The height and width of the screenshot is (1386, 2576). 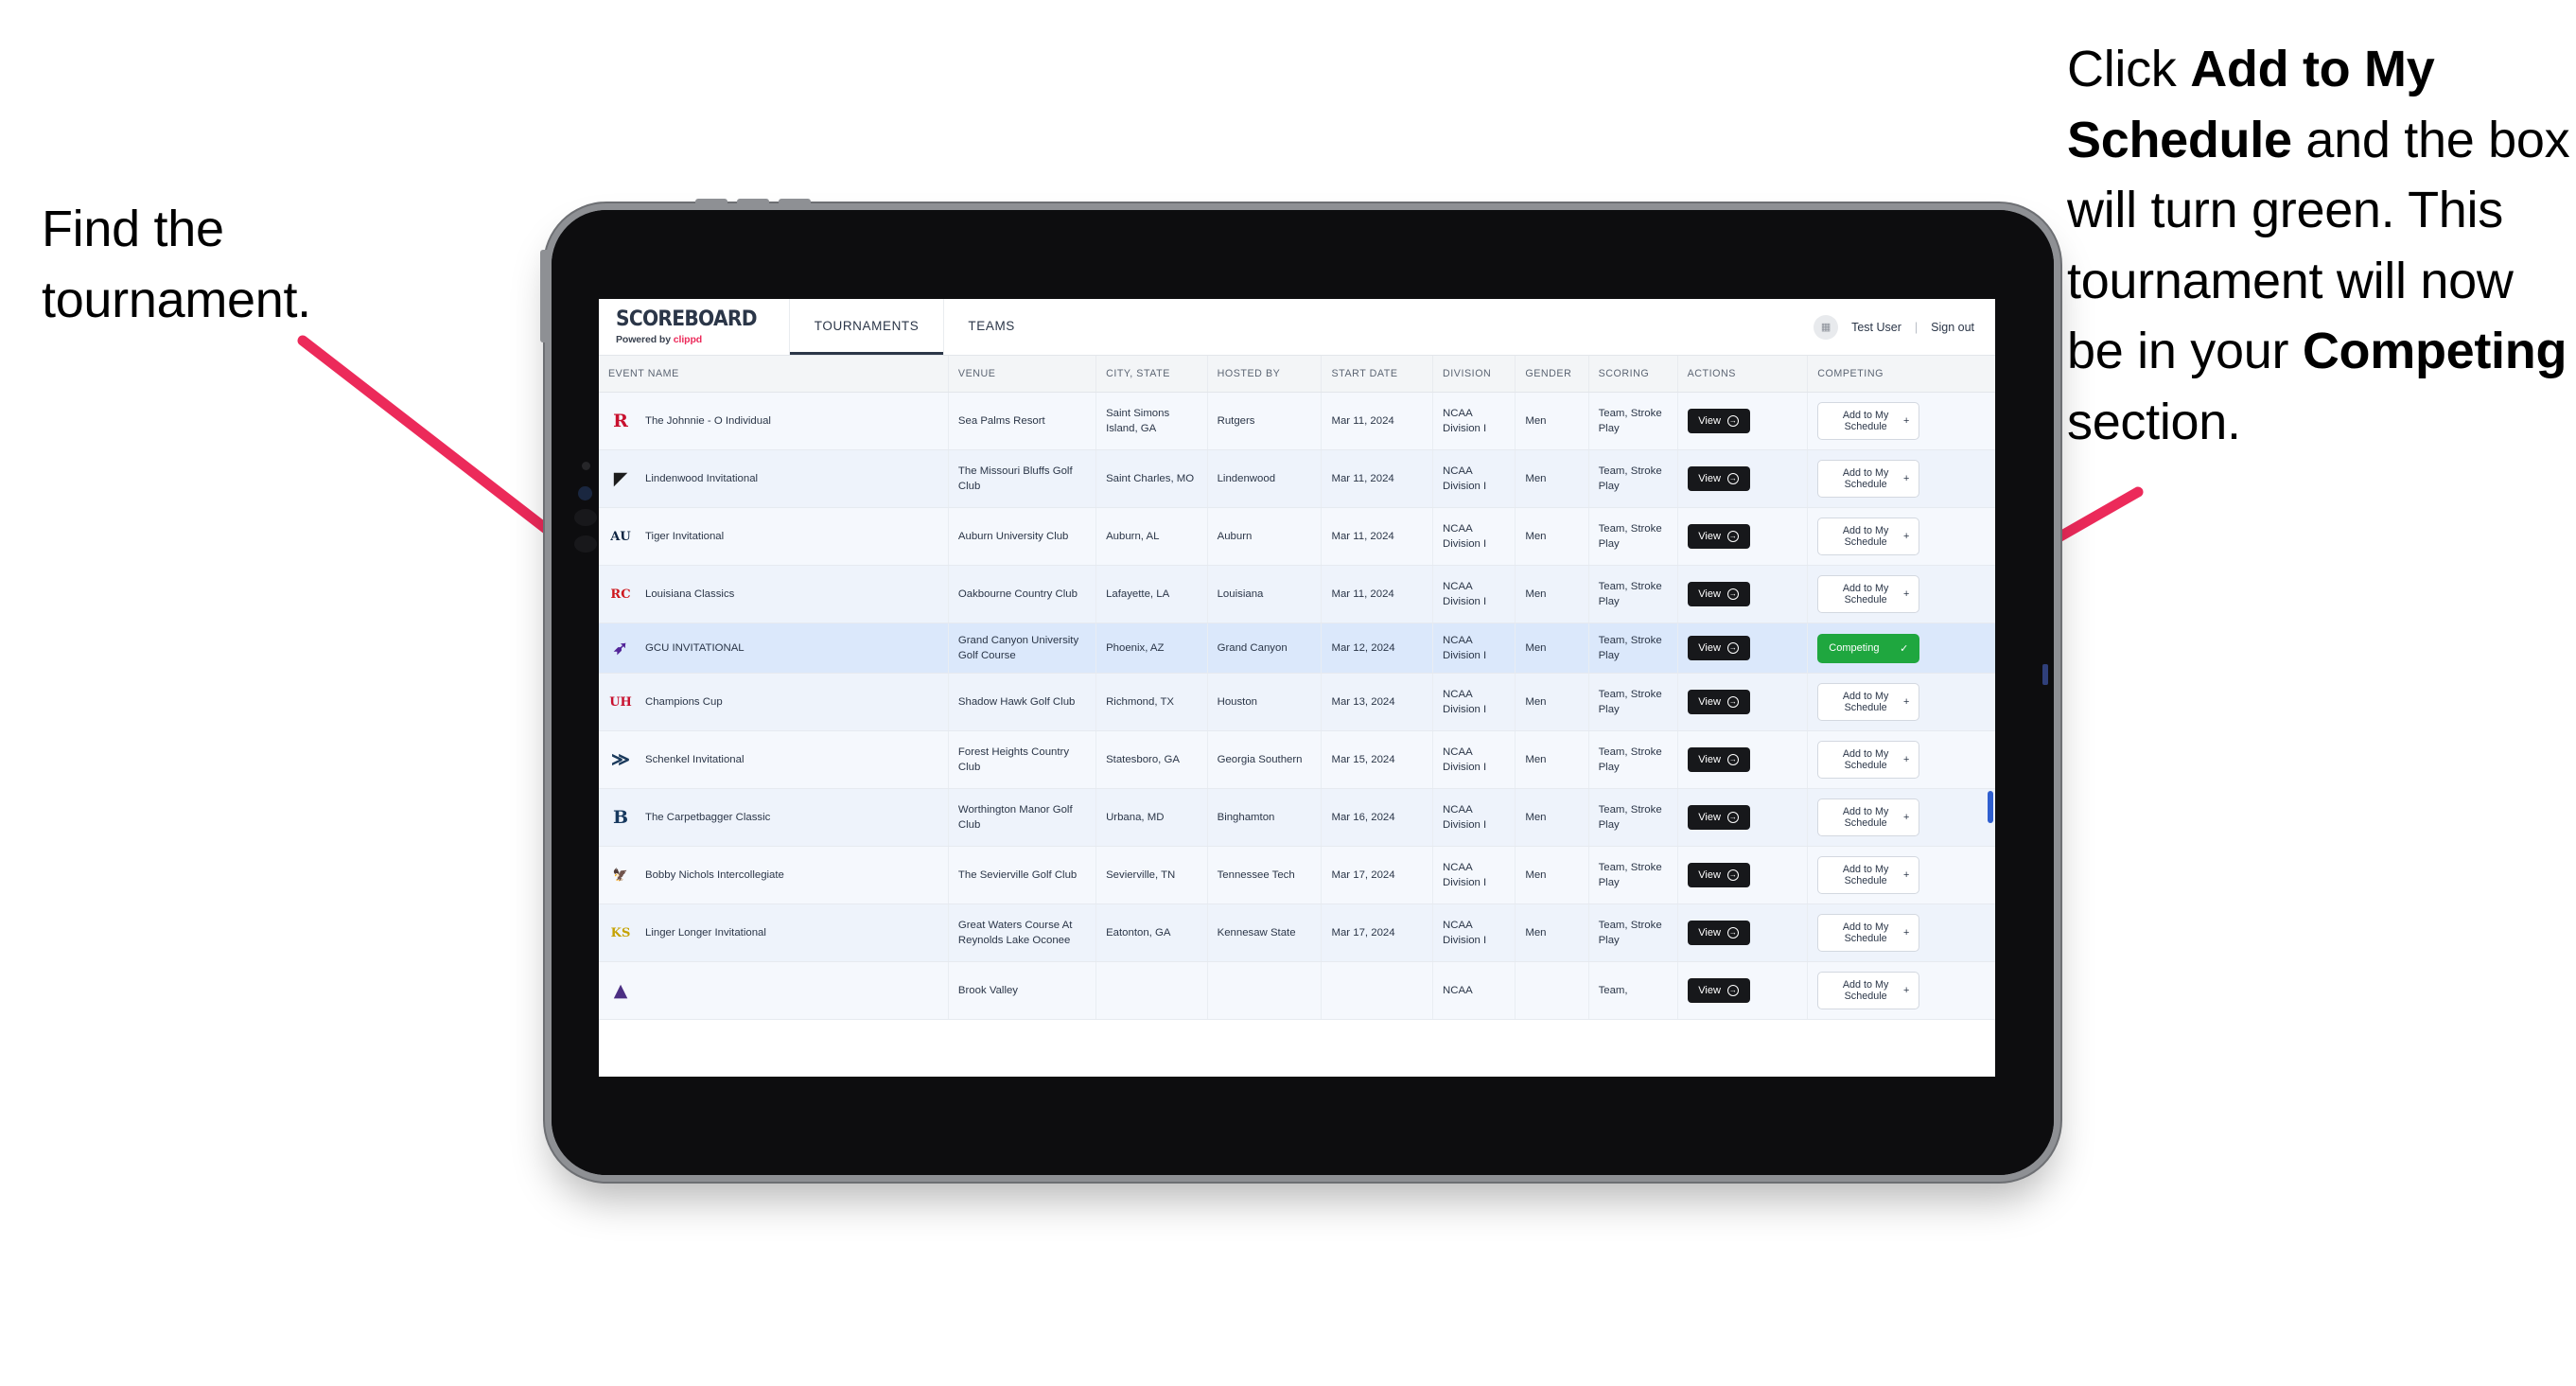 What do you see at coordinates (774, 374) in the screenshot?
I see `col-event-name: EVENT NAME` at bounding box center [774, 374].